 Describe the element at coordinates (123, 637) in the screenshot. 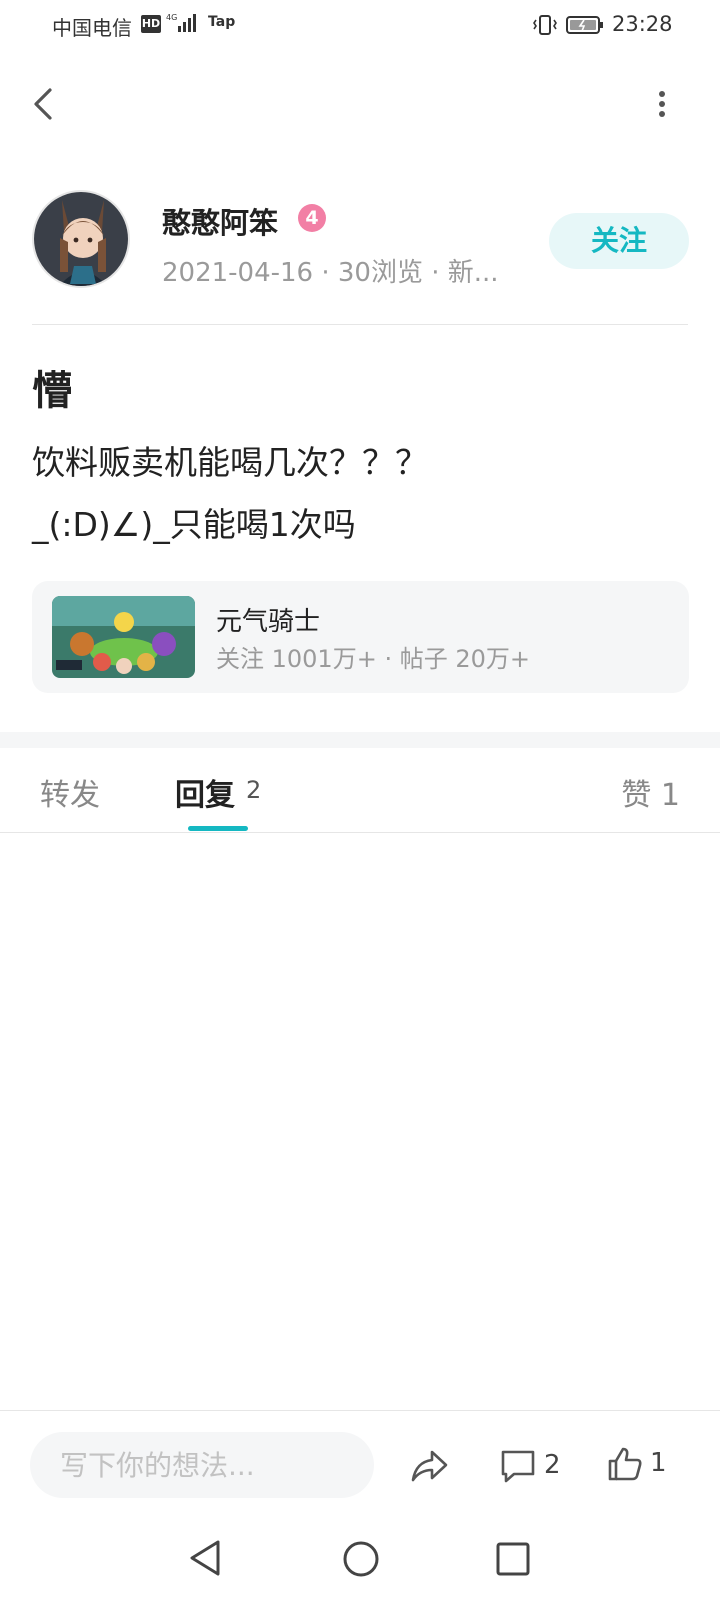

I see `game-thumbnail` at that location.